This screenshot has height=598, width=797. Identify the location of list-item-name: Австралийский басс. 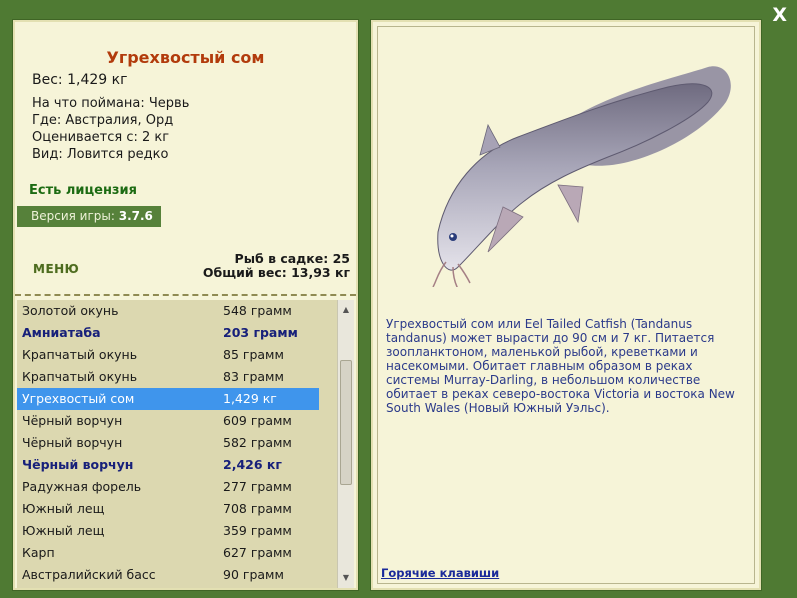
(89, 574).